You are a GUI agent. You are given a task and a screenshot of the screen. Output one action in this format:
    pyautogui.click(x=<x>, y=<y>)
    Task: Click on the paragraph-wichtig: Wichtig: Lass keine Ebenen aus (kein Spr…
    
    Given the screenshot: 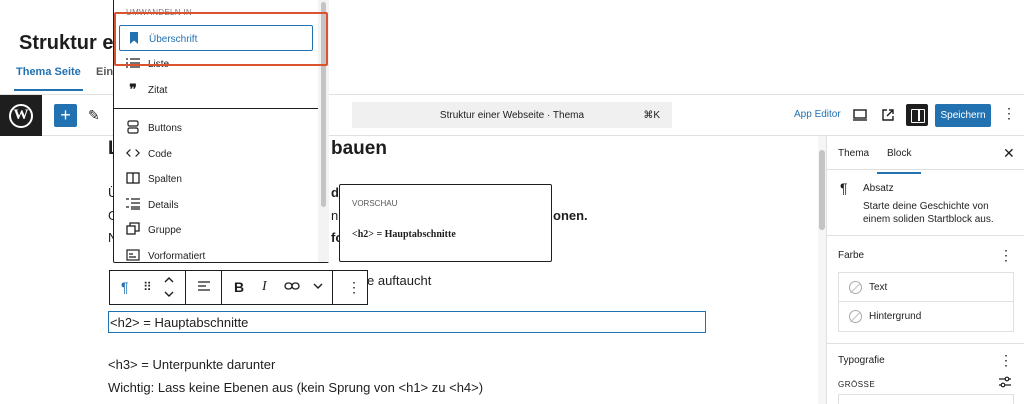 What is the action you would take?
    pyautogui.click(x=295, y=387)
    